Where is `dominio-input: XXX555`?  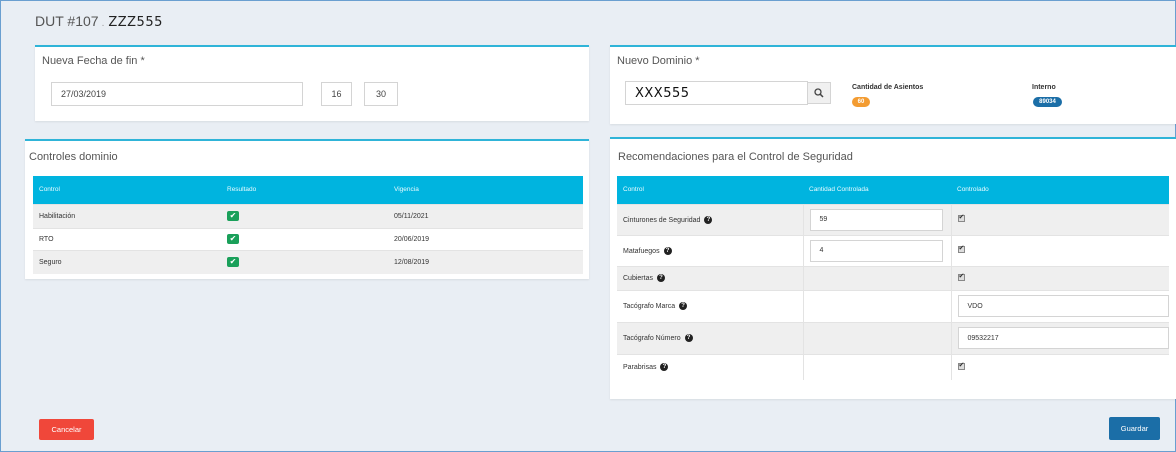 dominio-input: XXX555 is located at coordinates (716, 93).